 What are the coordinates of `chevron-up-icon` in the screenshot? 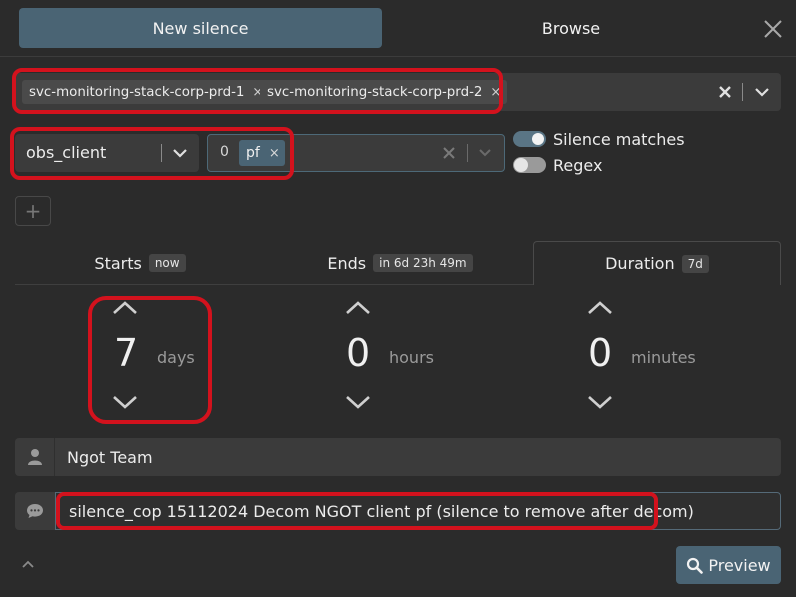 It's located at (28, 564).